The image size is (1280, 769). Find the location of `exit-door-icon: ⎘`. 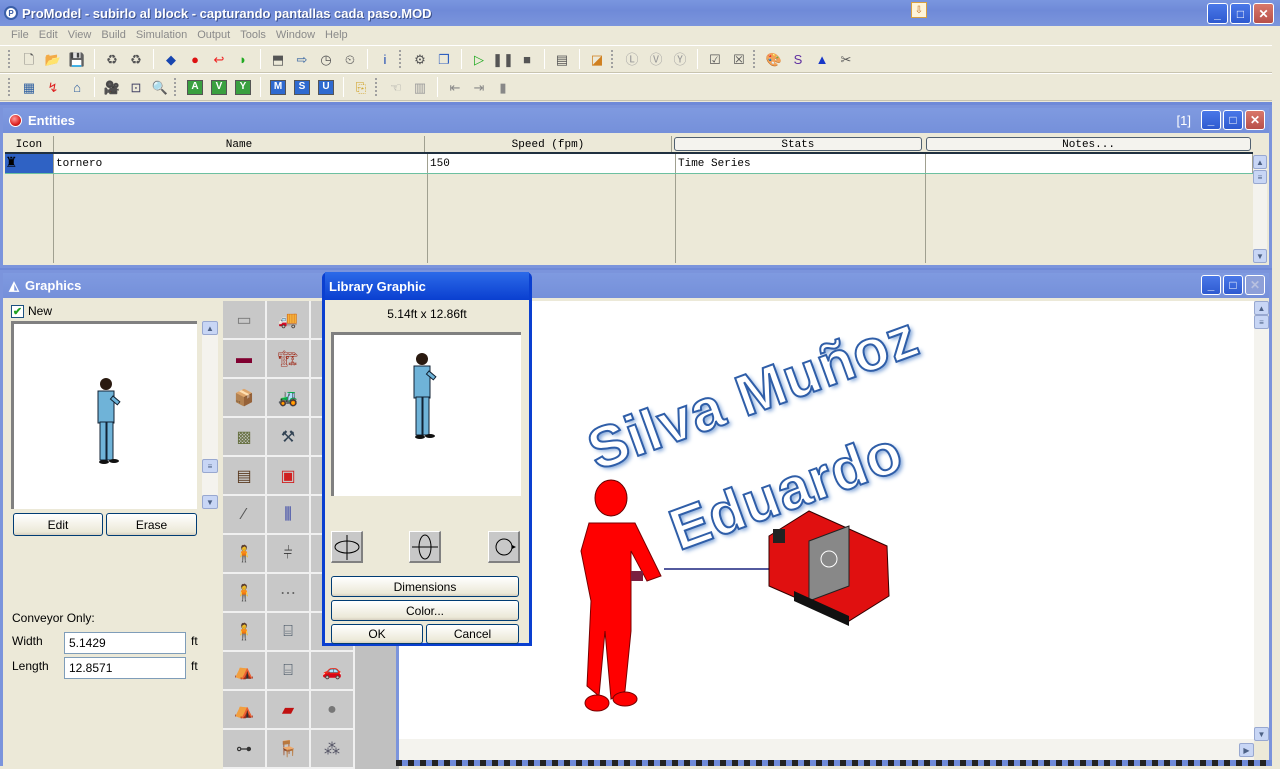

exit-door-icon: ⎘ is located at coordinates (361, 87).